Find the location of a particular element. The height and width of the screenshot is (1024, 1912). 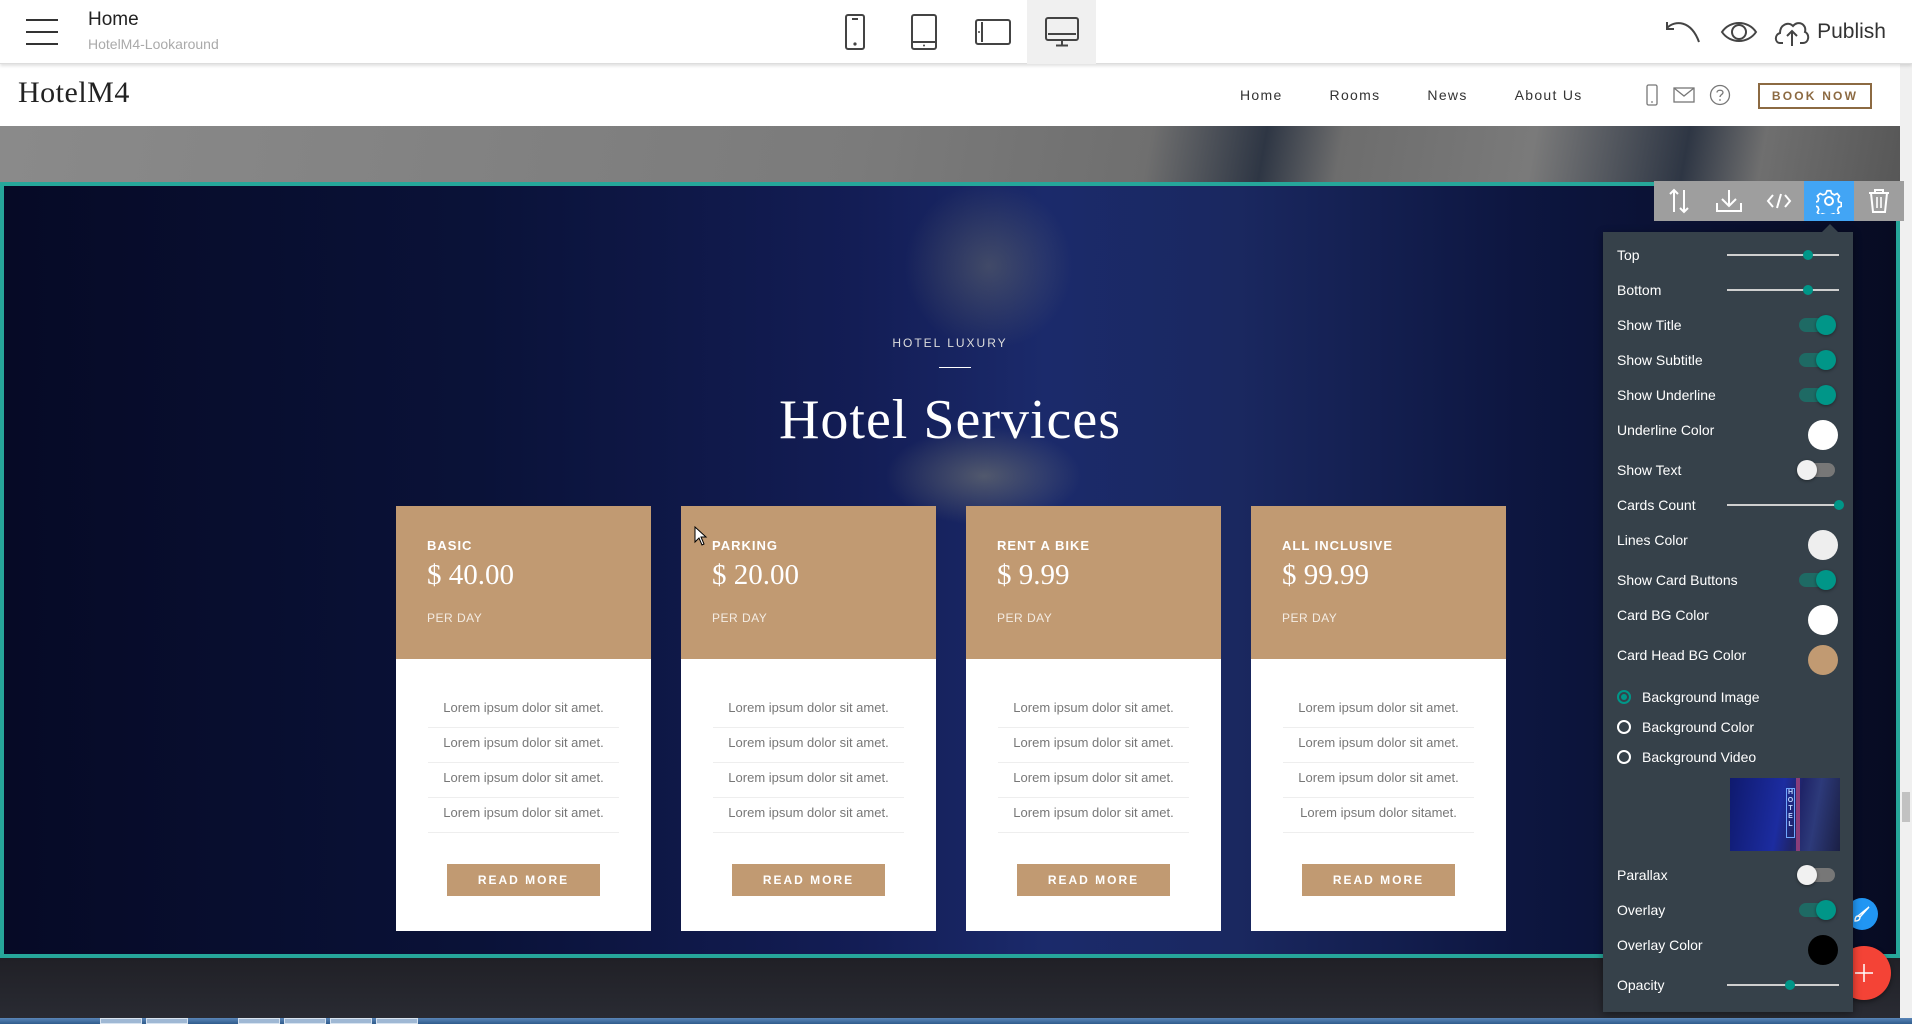

card-price: $ 99.99 is located at coordinates (1394, 575).